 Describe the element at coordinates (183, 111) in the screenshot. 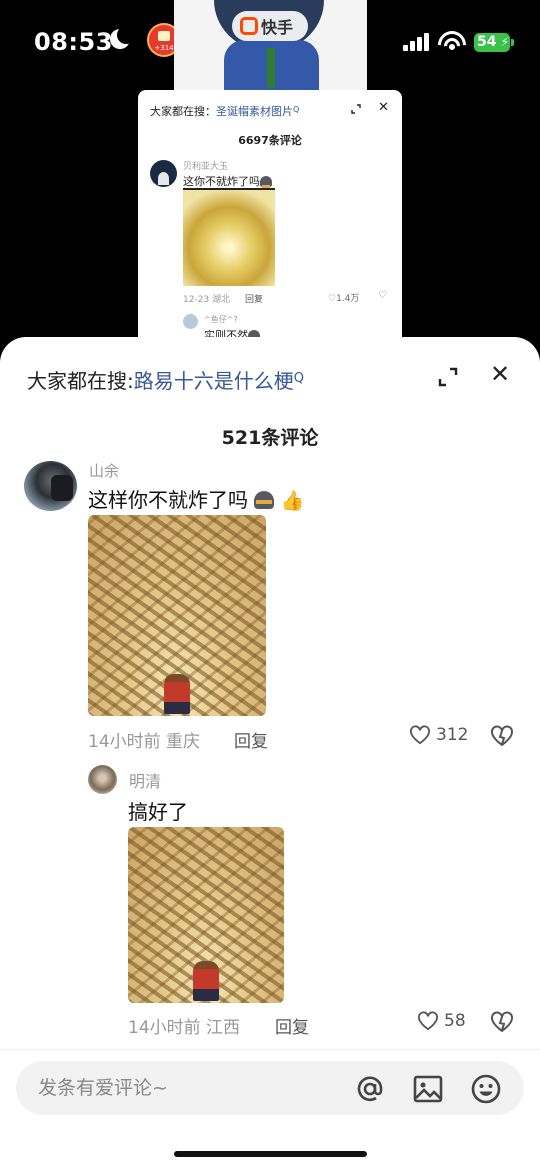

I see `mini-search-prefix: 大家都在搜：` at that location.